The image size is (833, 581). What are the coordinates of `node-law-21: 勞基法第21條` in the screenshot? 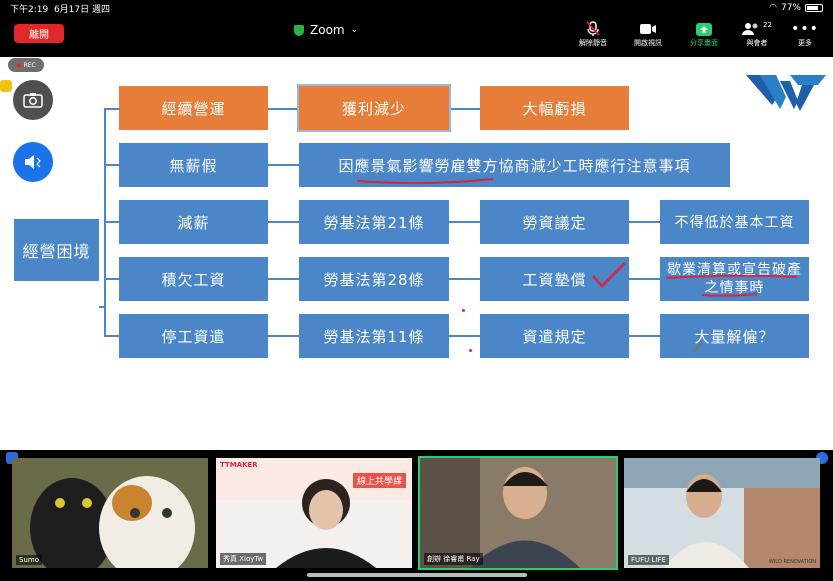 It's located at (374, 222).